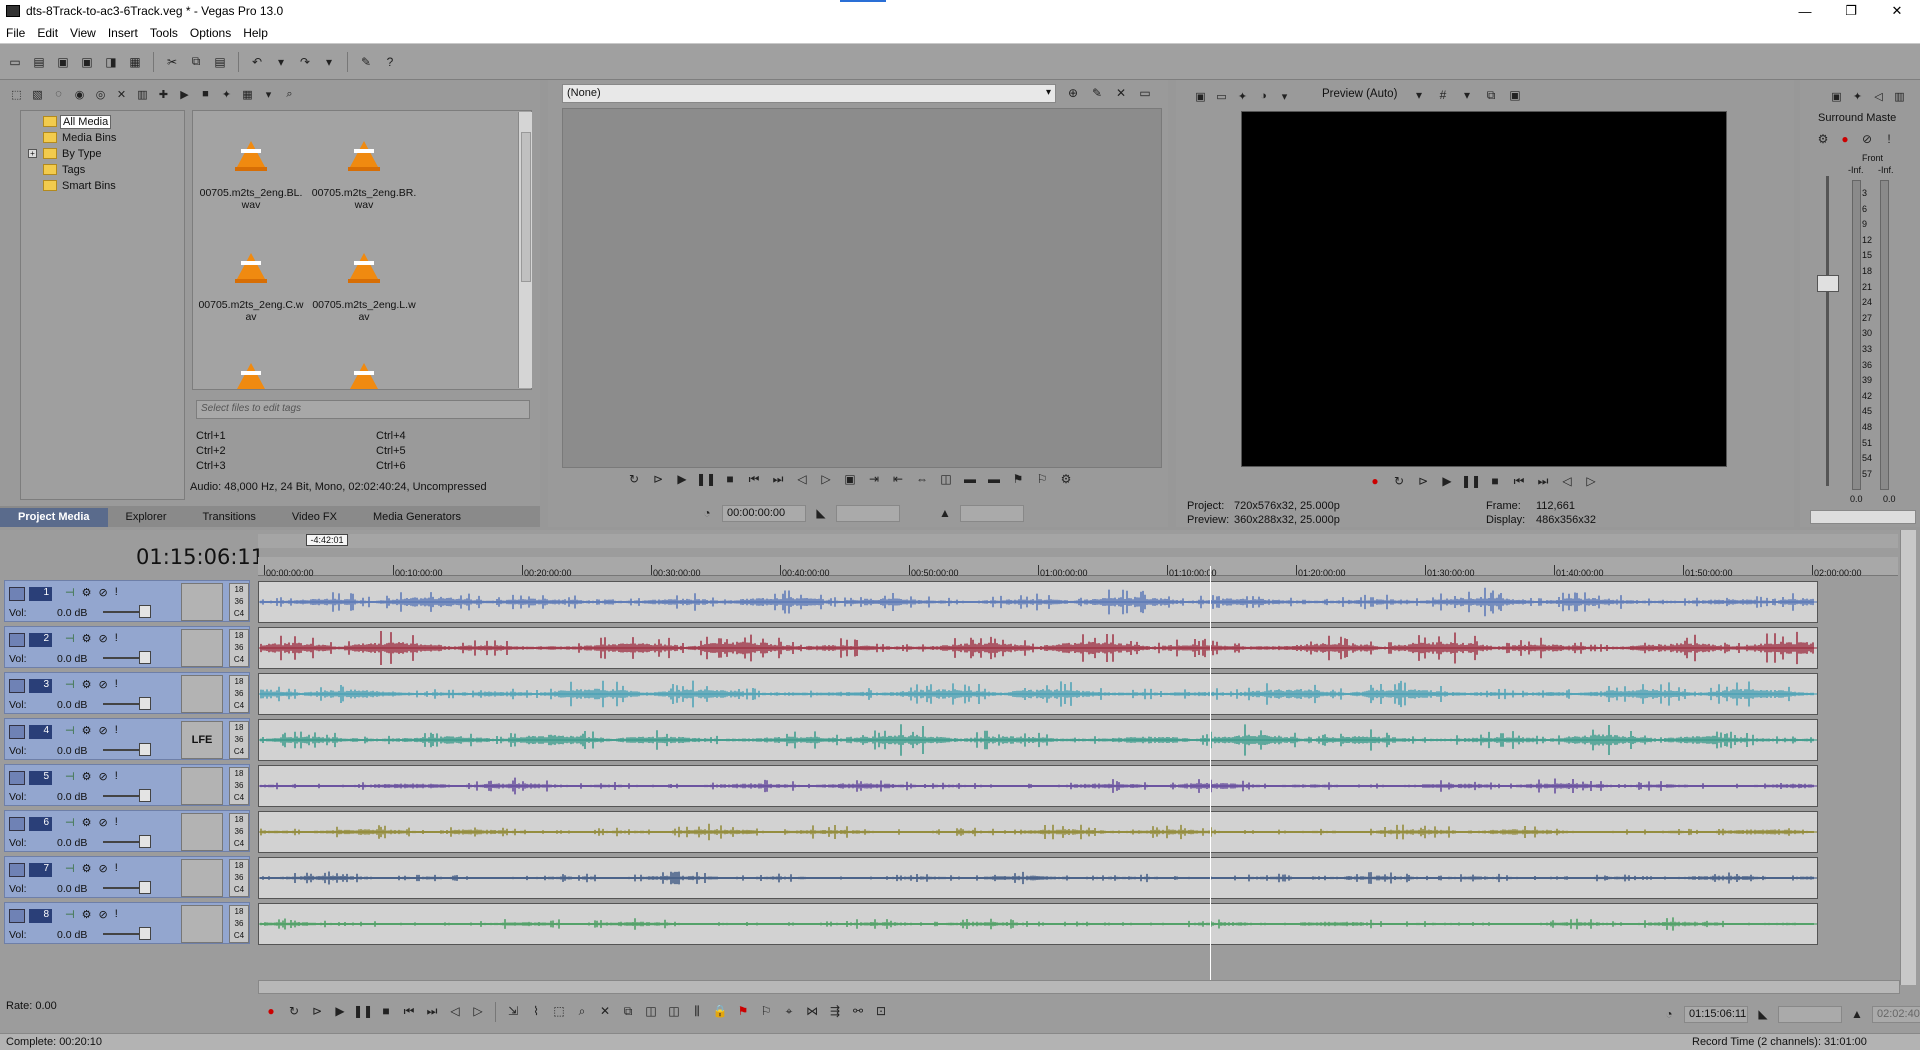 This screenshot has height=1050, width=1920. I want to click on trimmer-time-field: 00:00:00:00, so click(764, 513).